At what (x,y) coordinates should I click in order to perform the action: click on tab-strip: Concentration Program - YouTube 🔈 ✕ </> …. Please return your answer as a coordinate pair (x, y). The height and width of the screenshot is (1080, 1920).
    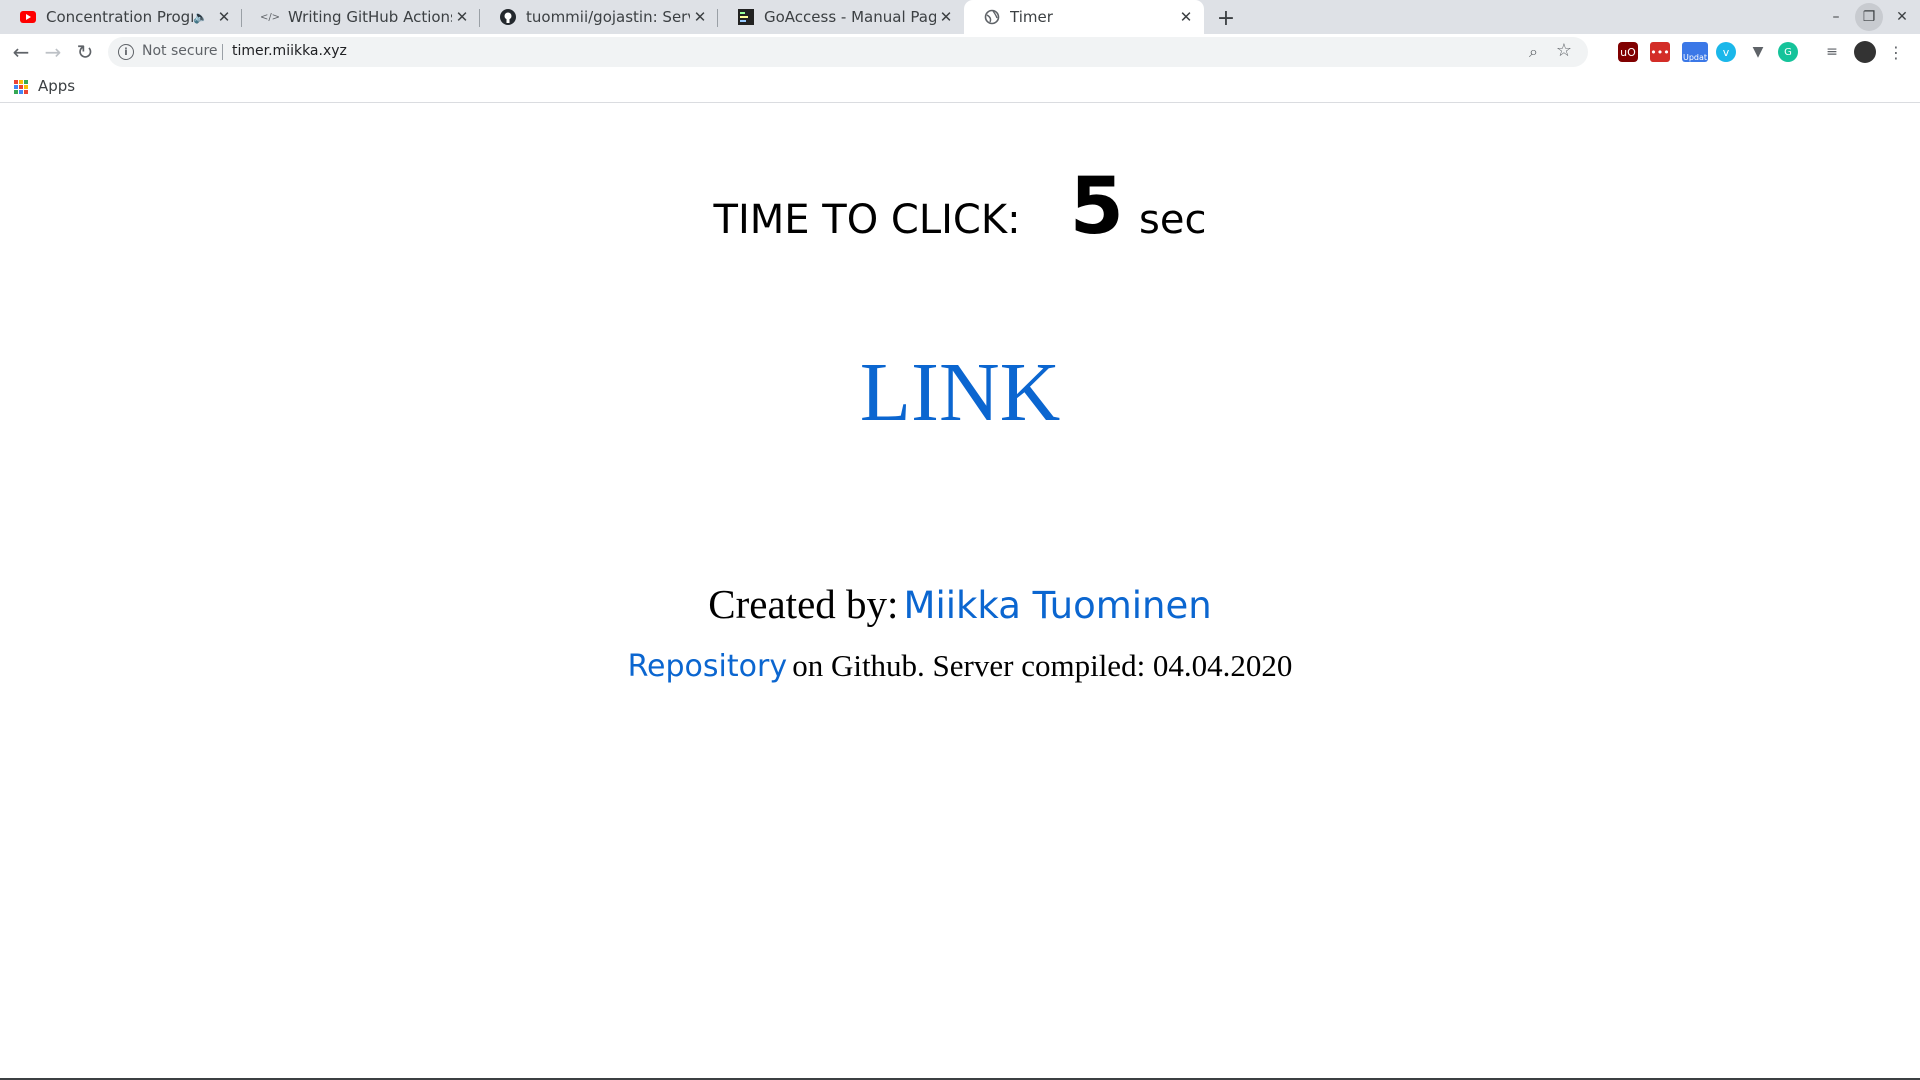
    Looking at the image, I should click on (960, 17).